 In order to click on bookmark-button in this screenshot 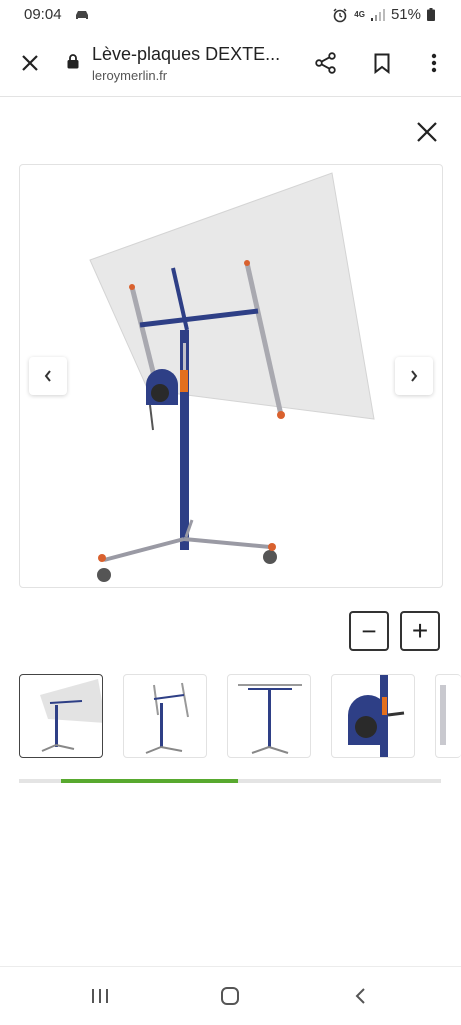, I will do `click(382, 63)`.